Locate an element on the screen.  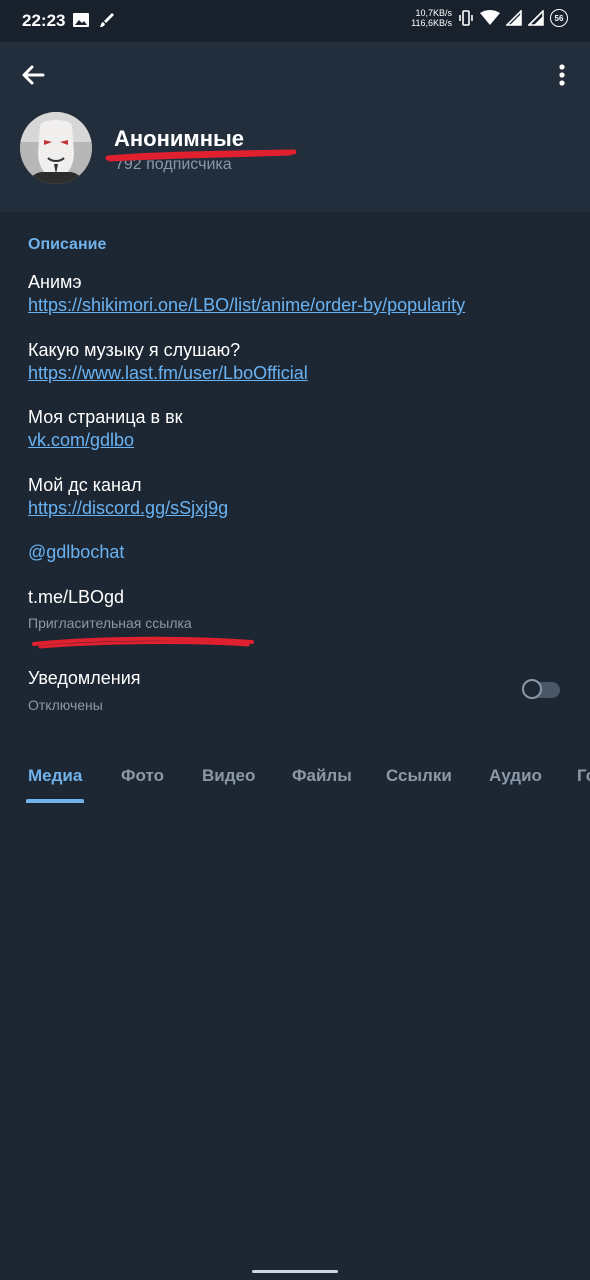
media-tabs: Медиа Фото Видео Файлы Ссылки Аудио Го is located at coordinates (295, 781).